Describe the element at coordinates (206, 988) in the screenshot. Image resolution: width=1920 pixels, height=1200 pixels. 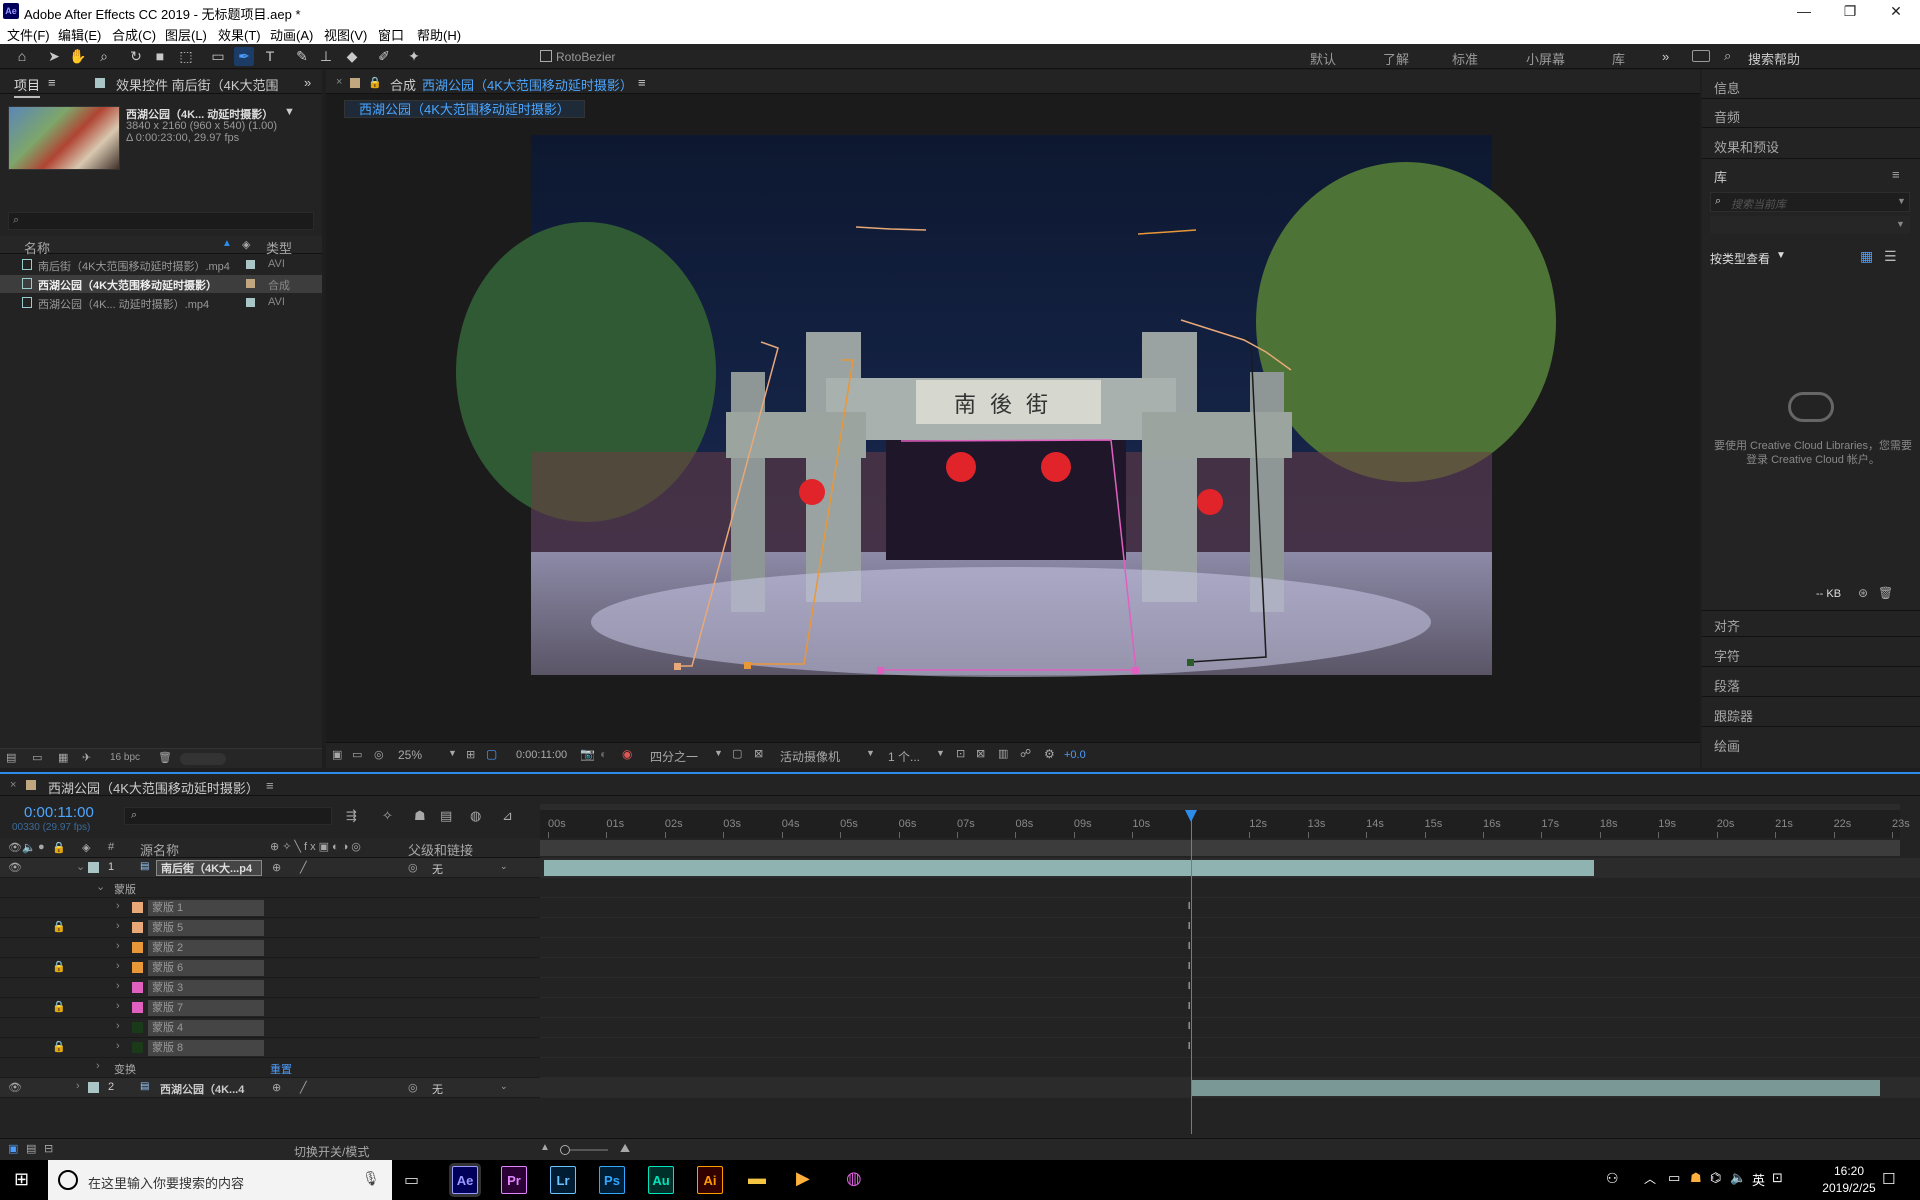
I see `mask-name: 蒙版 3` at that location.